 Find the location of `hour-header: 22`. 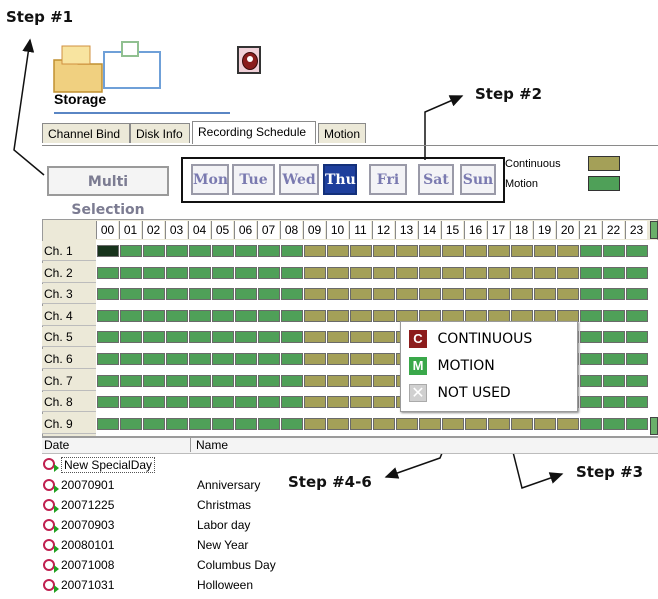

hour-header: 22 is located at coordinates (613, 230).